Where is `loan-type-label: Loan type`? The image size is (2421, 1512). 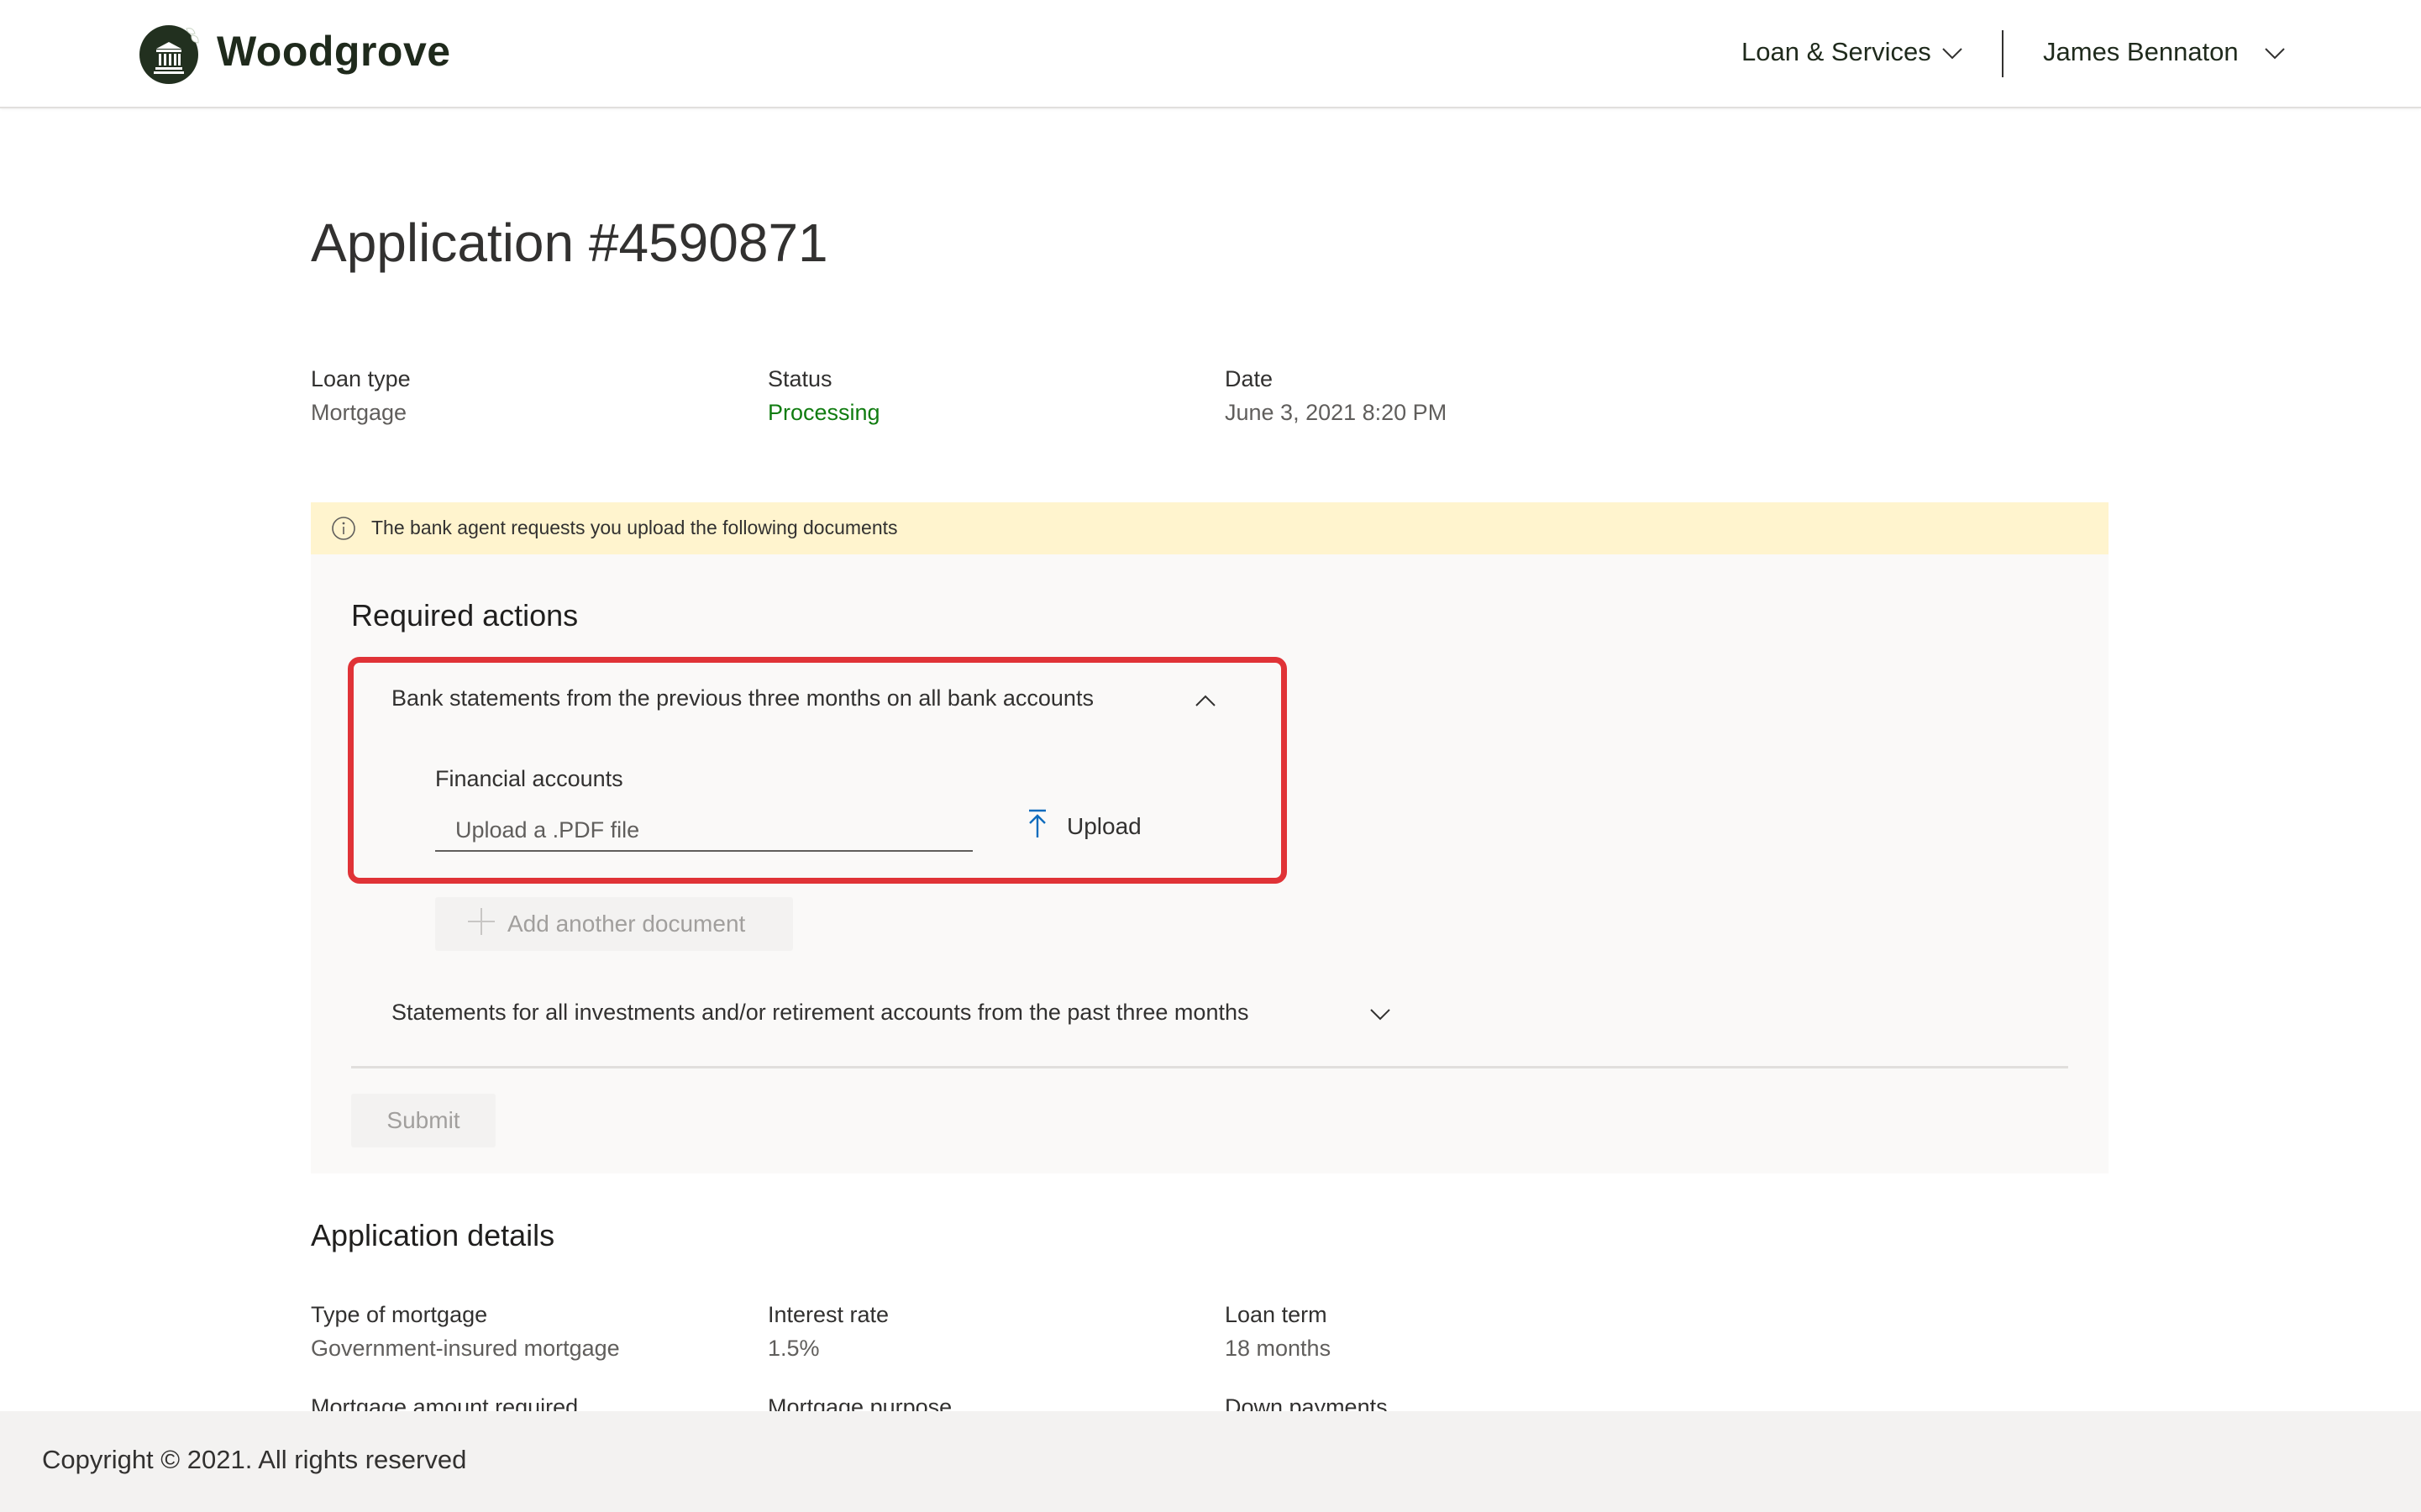 loan-type-label: Loan type is located at coordinates (361, 378).